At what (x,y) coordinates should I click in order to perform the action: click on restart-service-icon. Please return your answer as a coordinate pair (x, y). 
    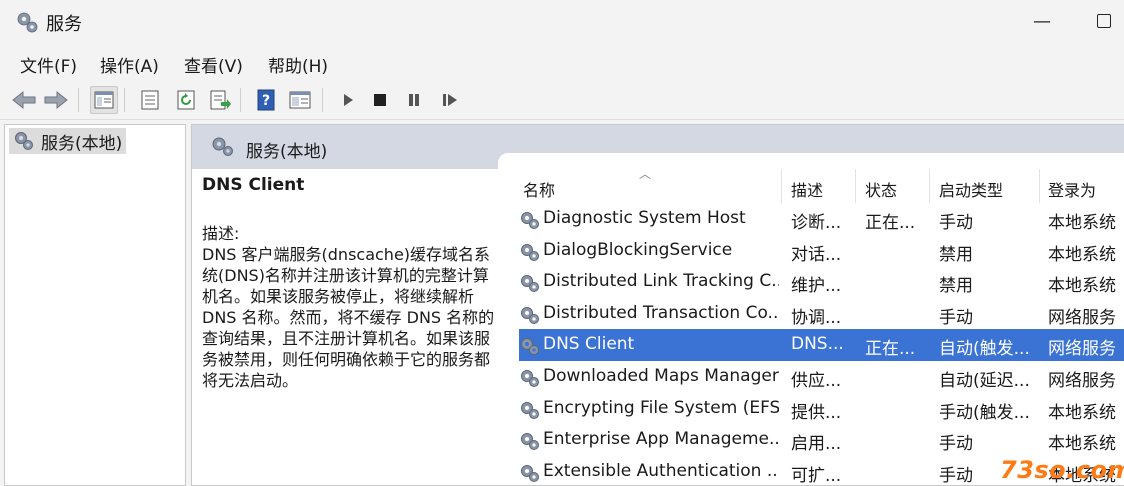
    Looking at the image, I should click on (450, 100).